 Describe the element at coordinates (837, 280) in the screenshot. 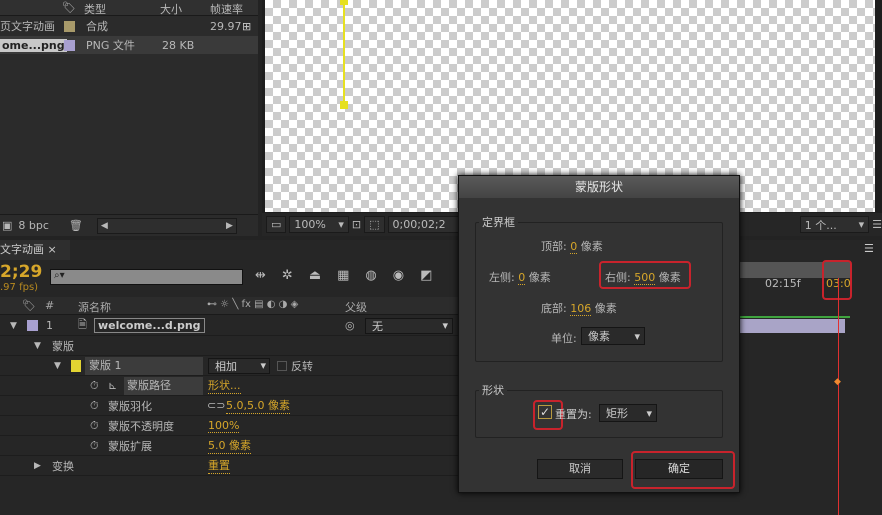

I see `highlight-current-time` at that location.